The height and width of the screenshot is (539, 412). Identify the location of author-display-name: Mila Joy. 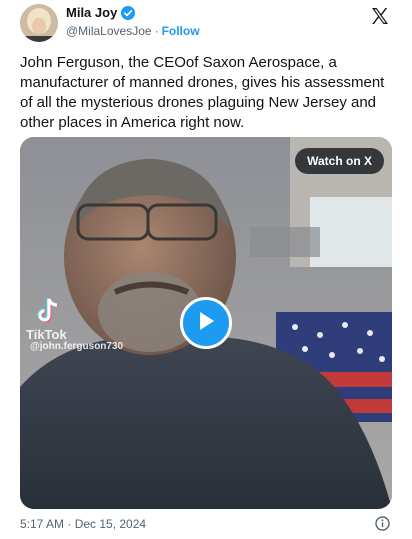
(91, 12).